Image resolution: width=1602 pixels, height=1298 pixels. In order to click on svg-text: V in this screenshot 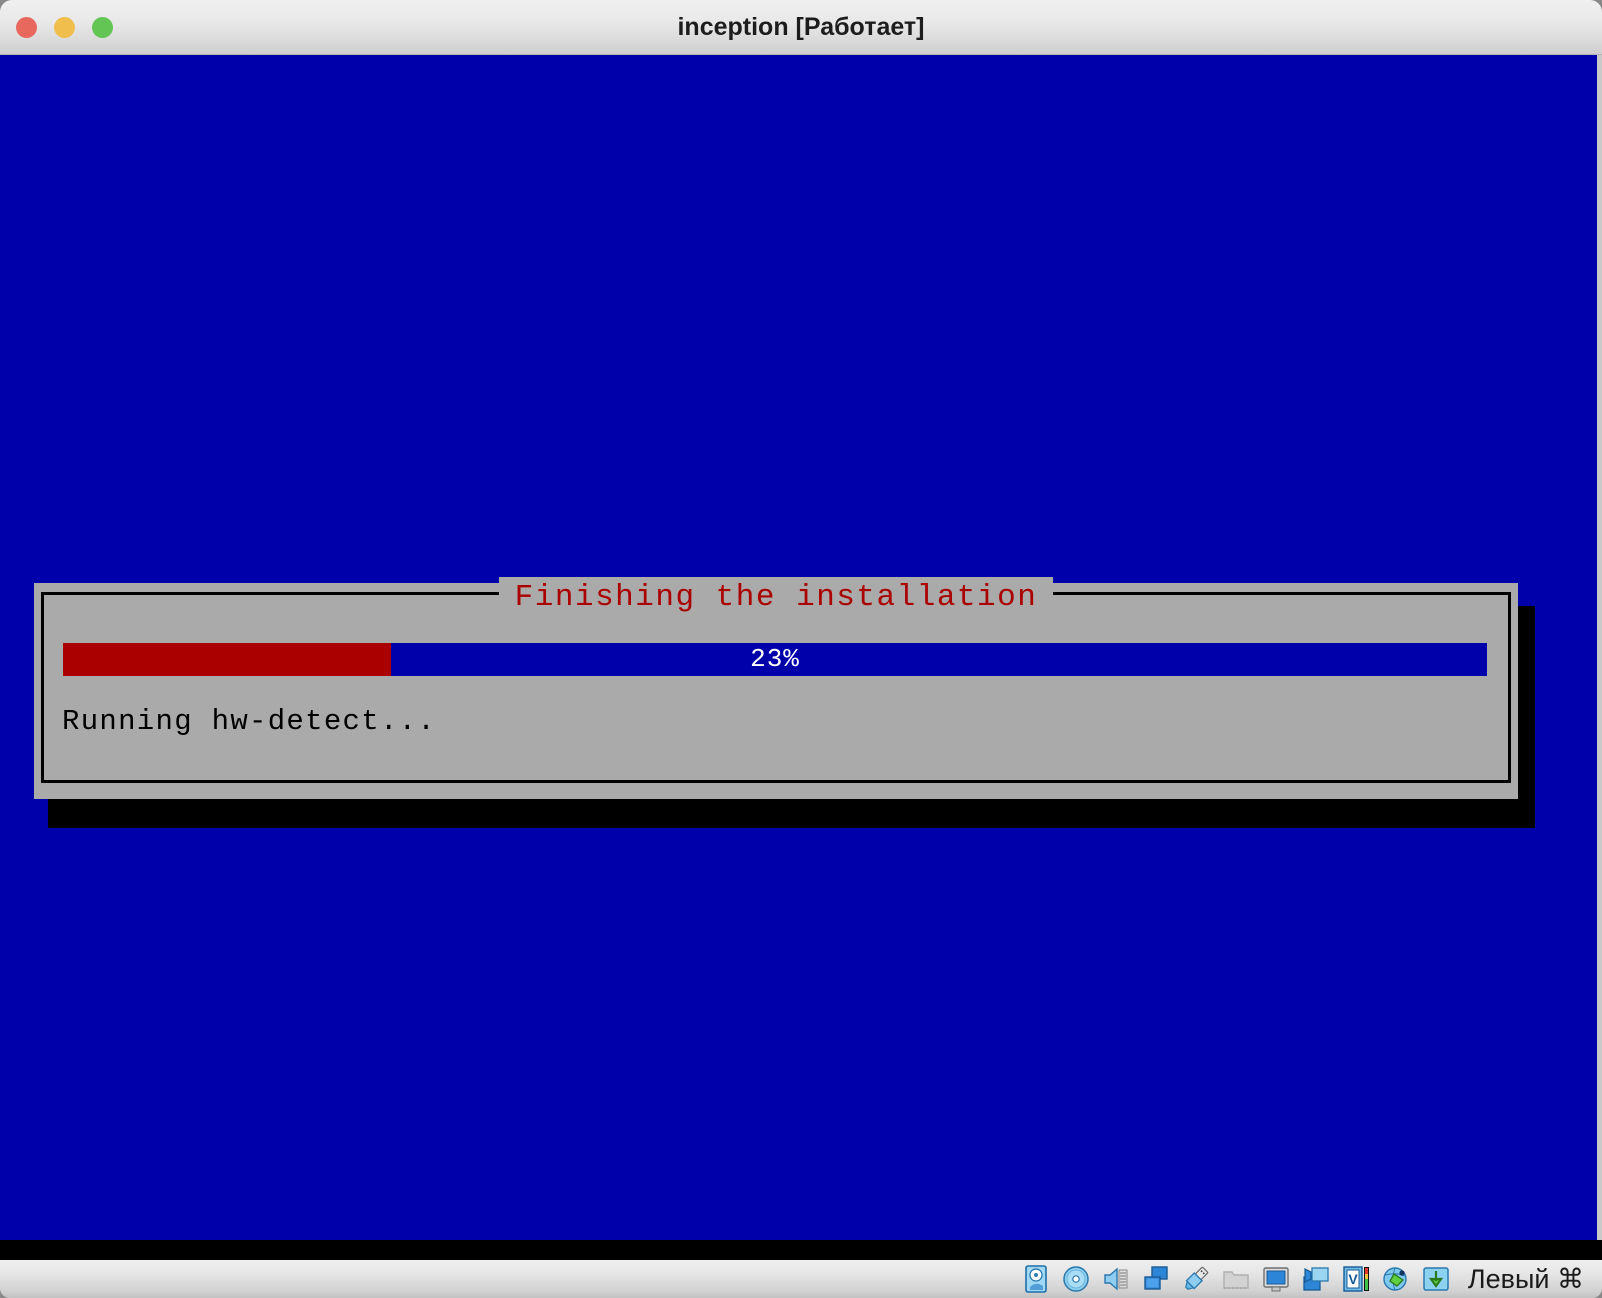, I will do `click(1353, 1279)`.